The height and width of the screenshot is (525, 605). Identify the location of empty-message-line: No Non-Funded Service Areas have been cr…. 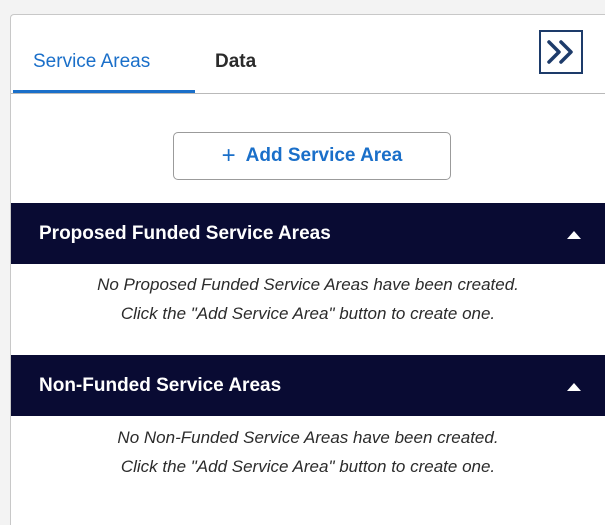
(308, 437).